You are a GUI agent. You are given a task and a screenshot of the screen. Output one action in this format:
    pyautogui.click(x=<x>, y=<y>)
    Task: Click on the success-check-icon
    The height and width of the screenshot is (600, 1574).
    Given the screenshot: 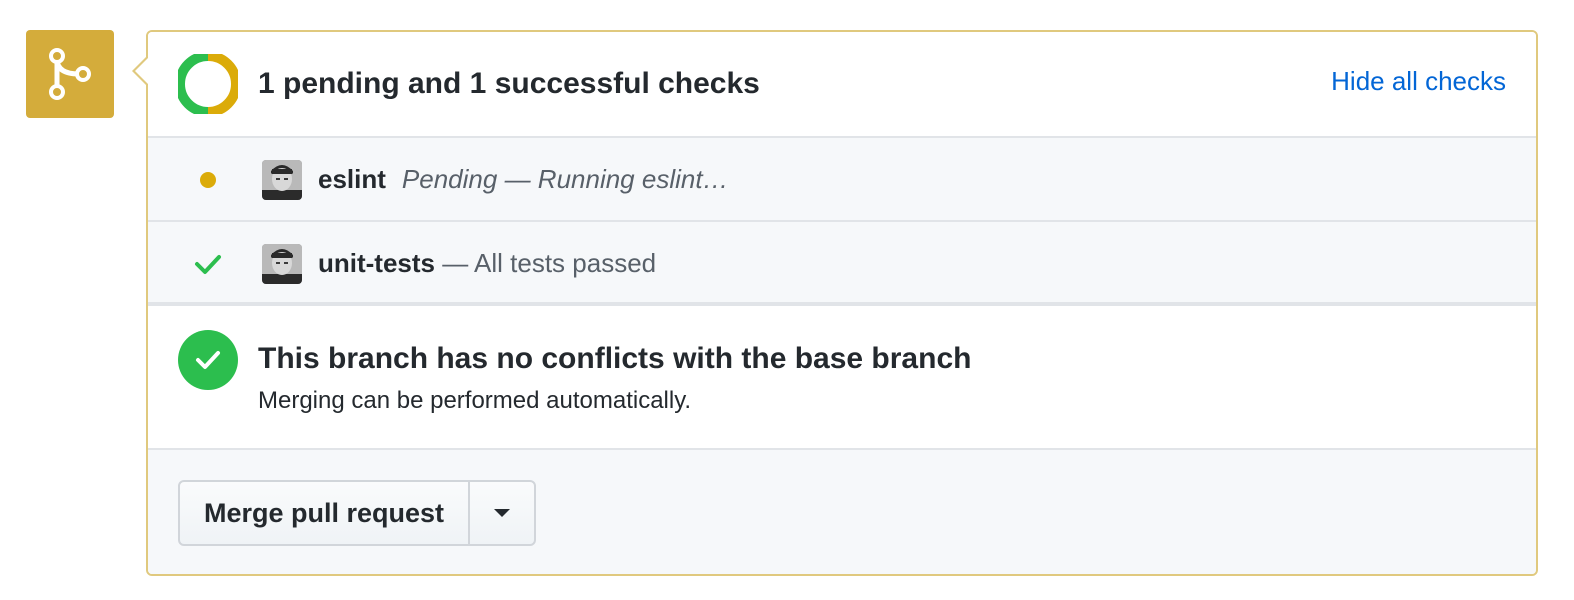 What is the action you would take?
    pyautogui.click(x=208, y=360)
    